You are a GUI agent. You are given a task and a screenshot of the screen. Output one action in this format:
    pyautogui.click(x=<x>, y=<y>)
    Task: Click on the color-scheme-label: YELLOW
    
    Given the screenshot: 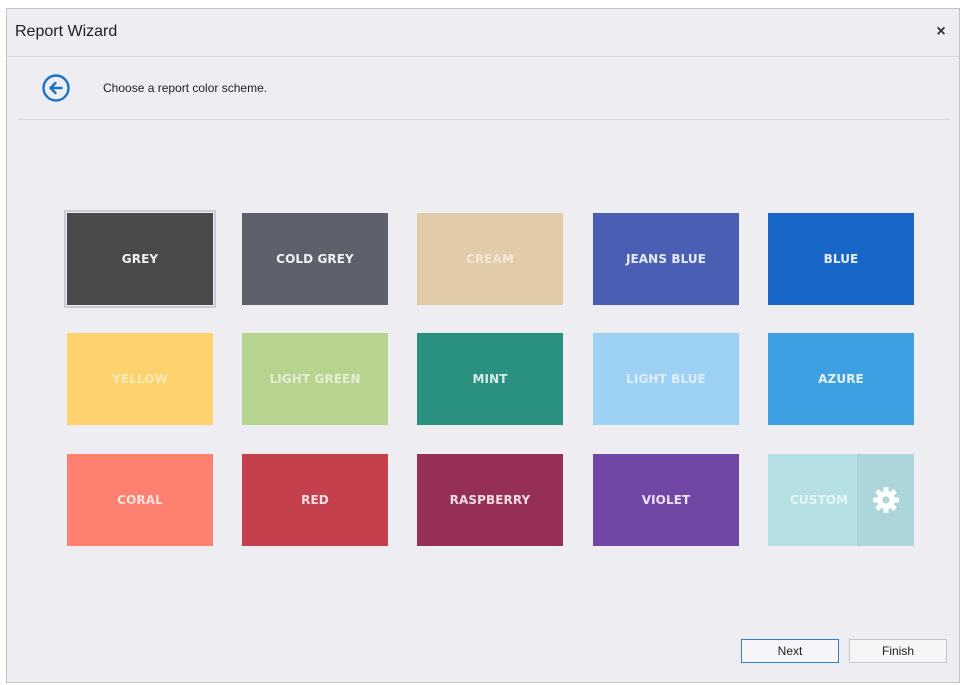 What is the action you would take?
    pyautogui.click(x=140, y=379)
    